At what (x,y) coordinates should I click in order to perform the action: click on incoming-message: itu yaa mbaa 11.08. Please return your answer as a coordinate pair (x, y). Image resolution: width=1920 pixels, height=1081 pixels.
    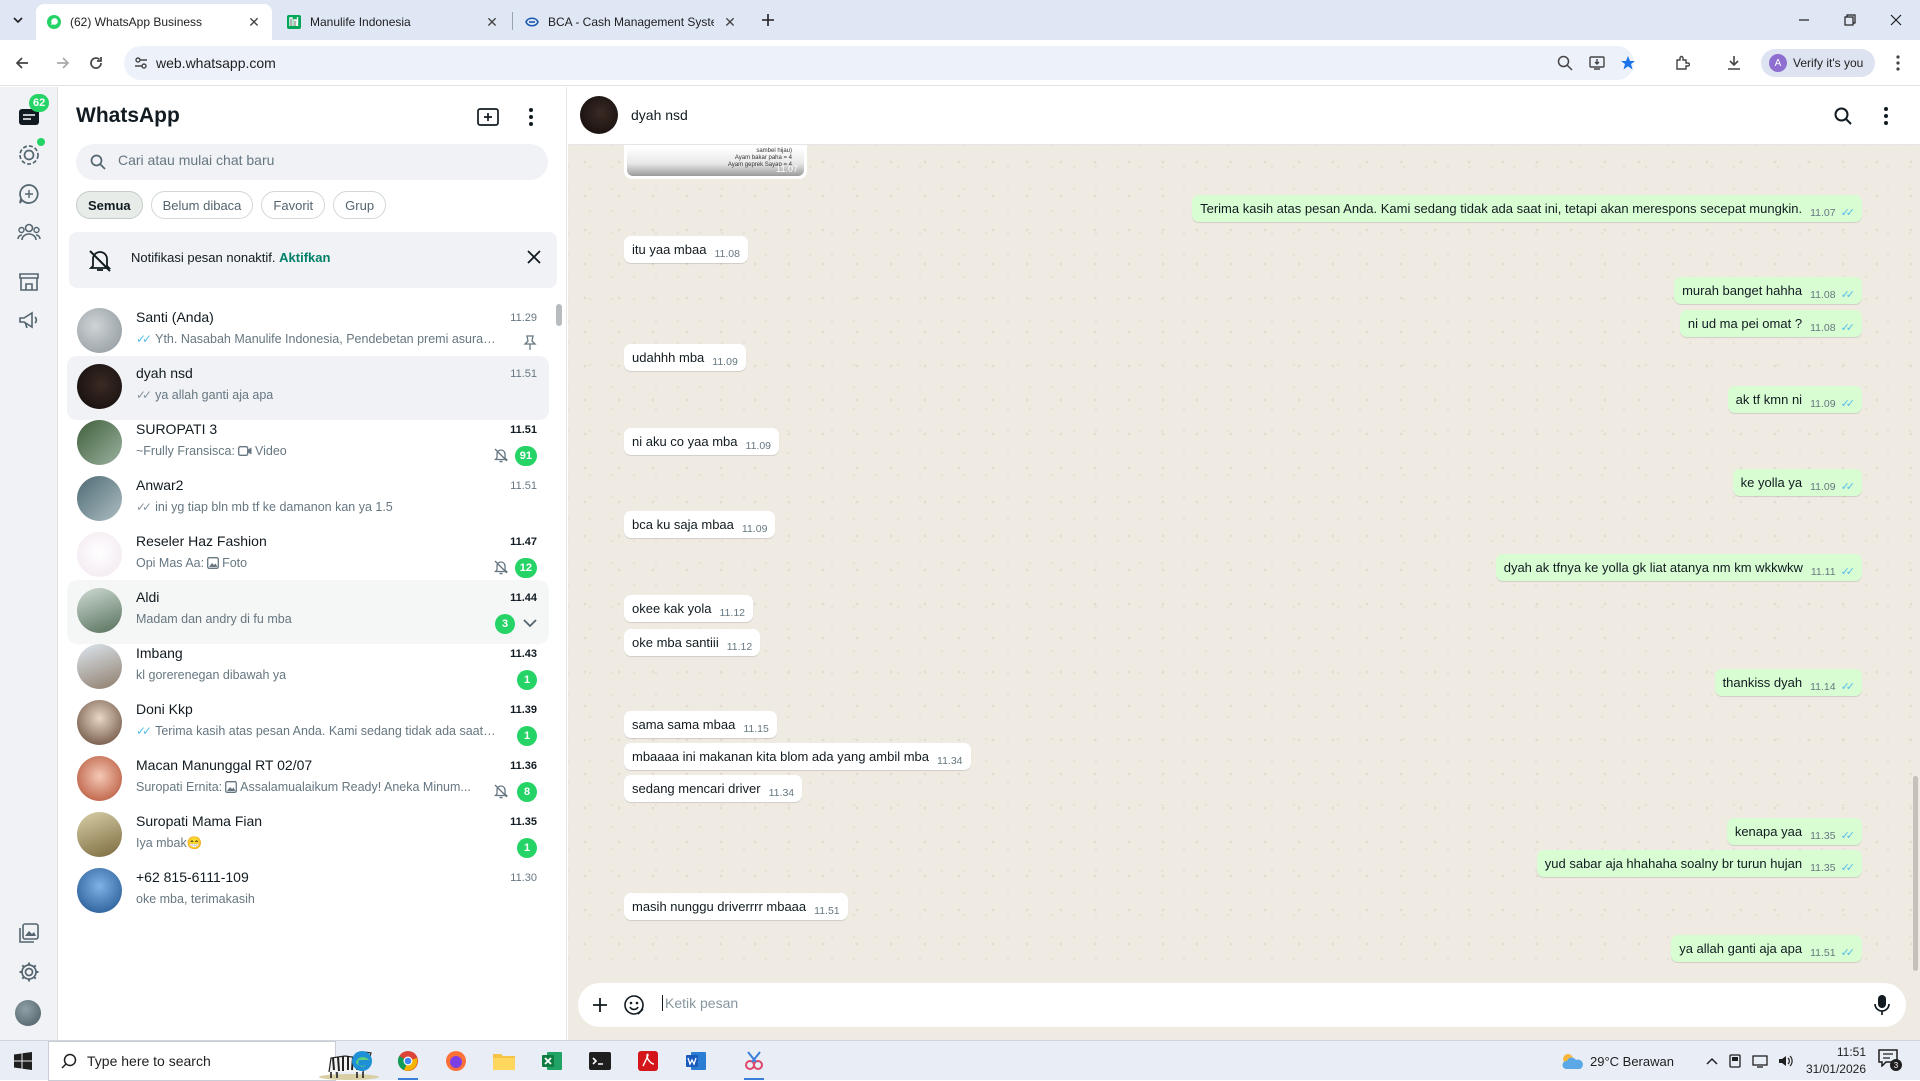
    Looking at the image, I should click on (686, 249).